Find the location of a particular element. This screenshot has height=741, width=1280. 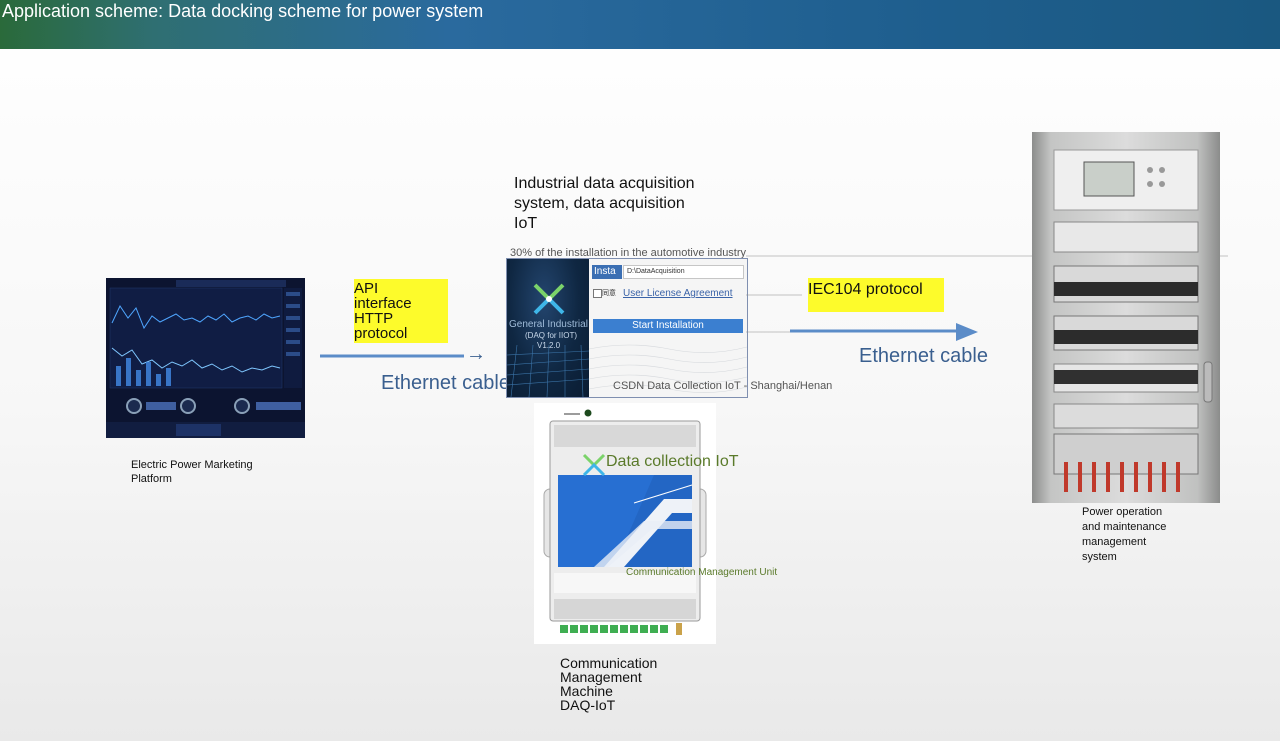

right-cable-label: Ethernet cable is located at coordinates (923, 356).